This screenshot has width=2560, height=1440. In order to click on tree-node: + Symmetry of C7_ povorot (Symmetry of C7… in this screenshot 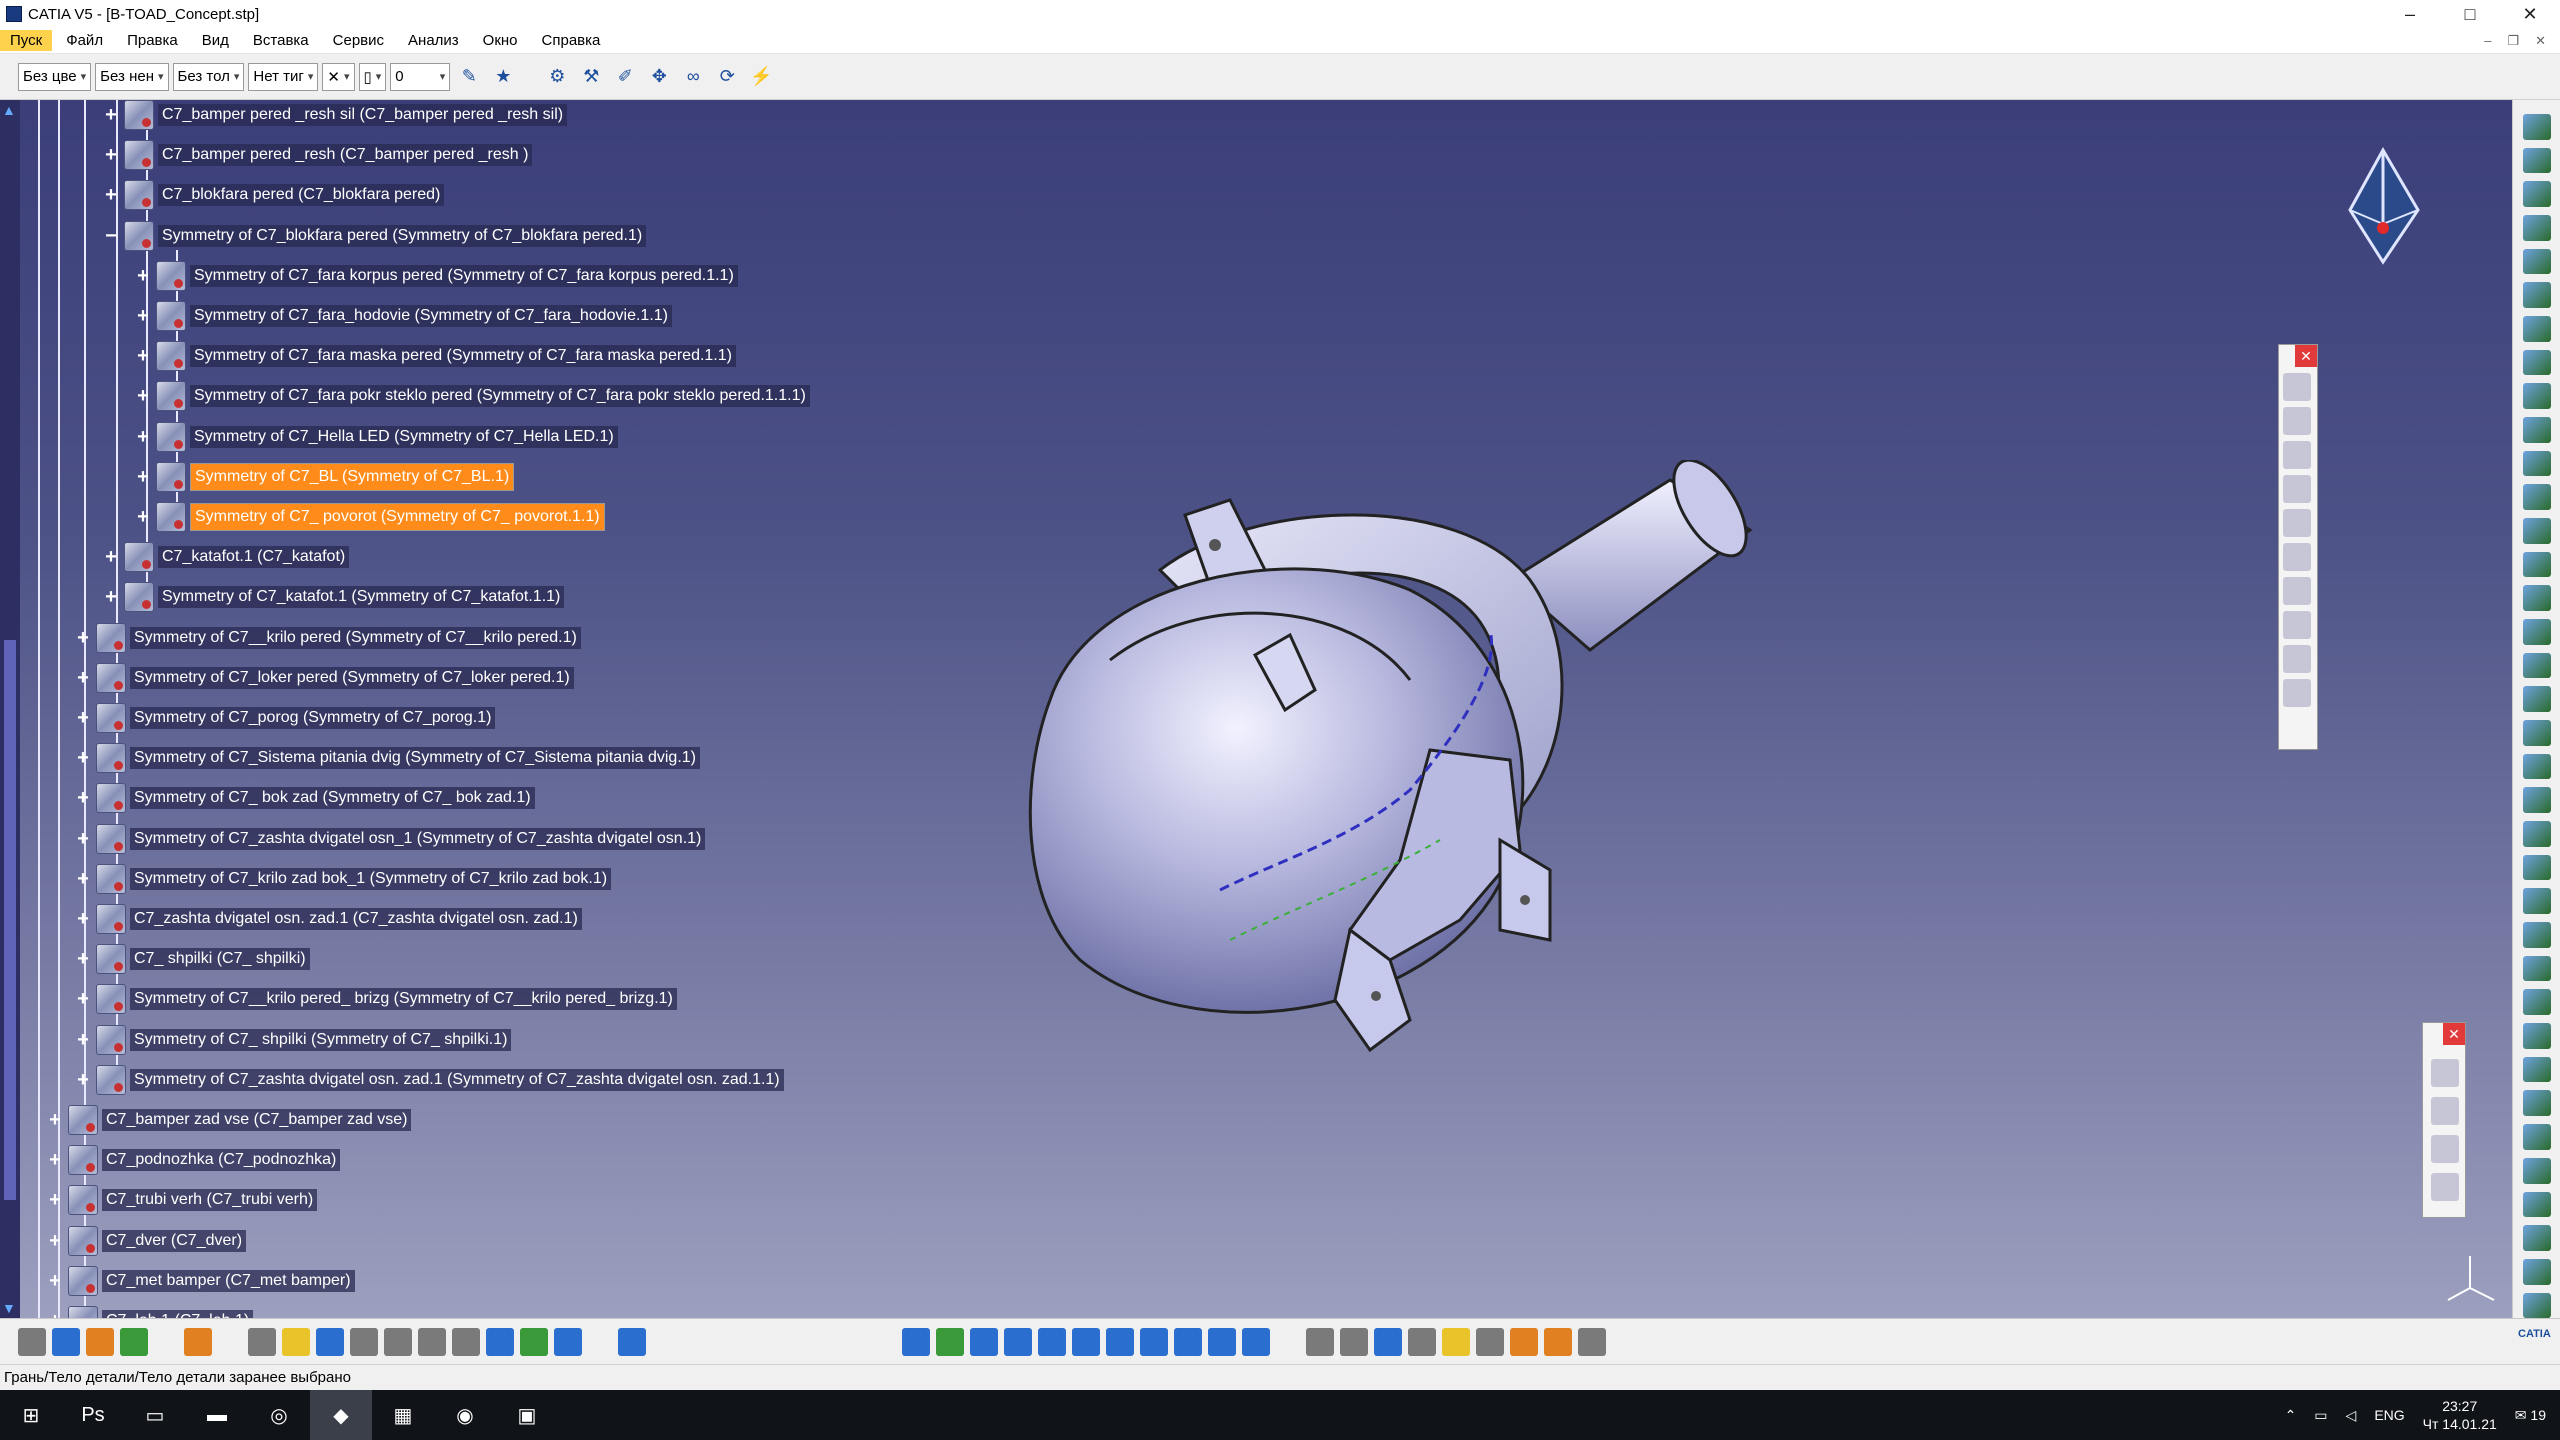, I will do `click(369, 517)`.